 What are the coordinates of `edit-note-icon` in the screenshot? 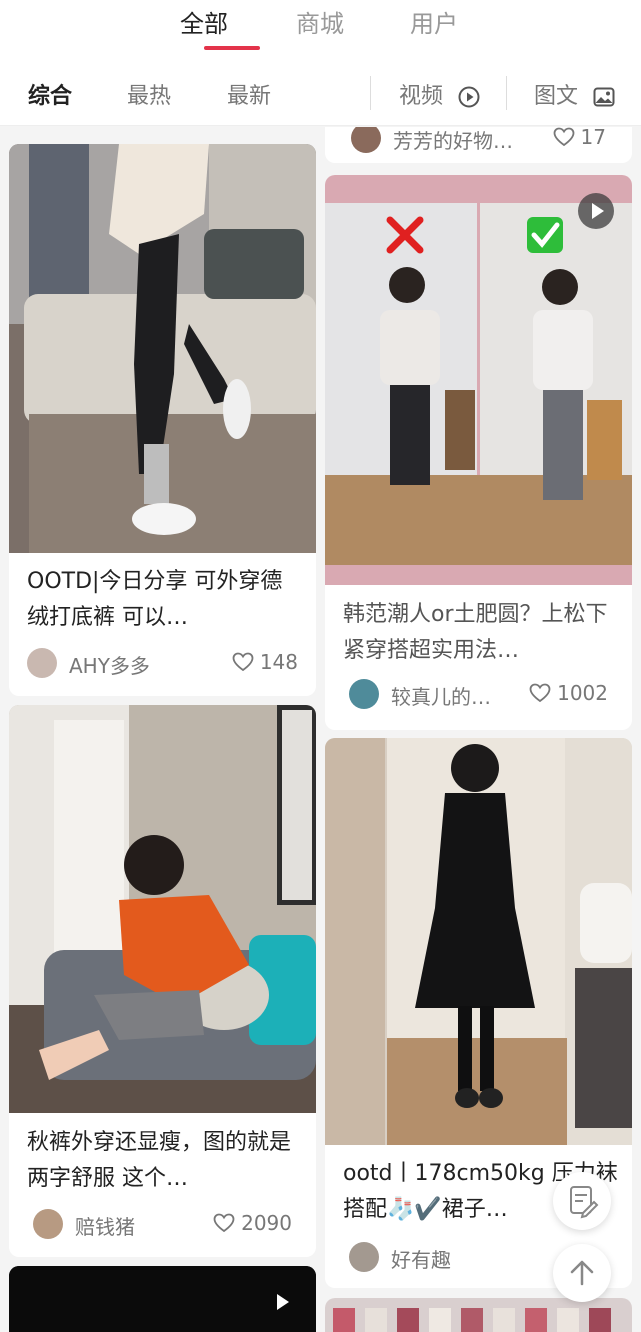 It's located at (584, 1202).